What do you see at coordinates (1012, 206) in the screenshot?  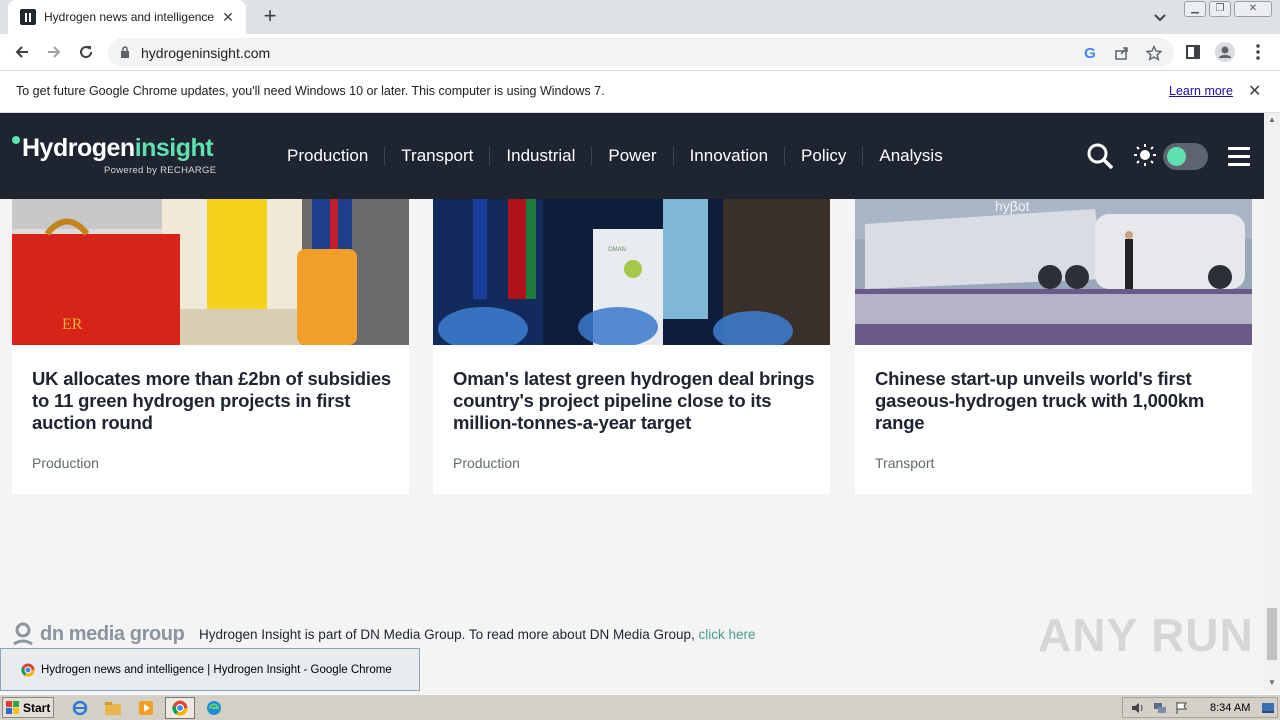 I see `svg-text: hyβot` at bounding box center [1012, 206].